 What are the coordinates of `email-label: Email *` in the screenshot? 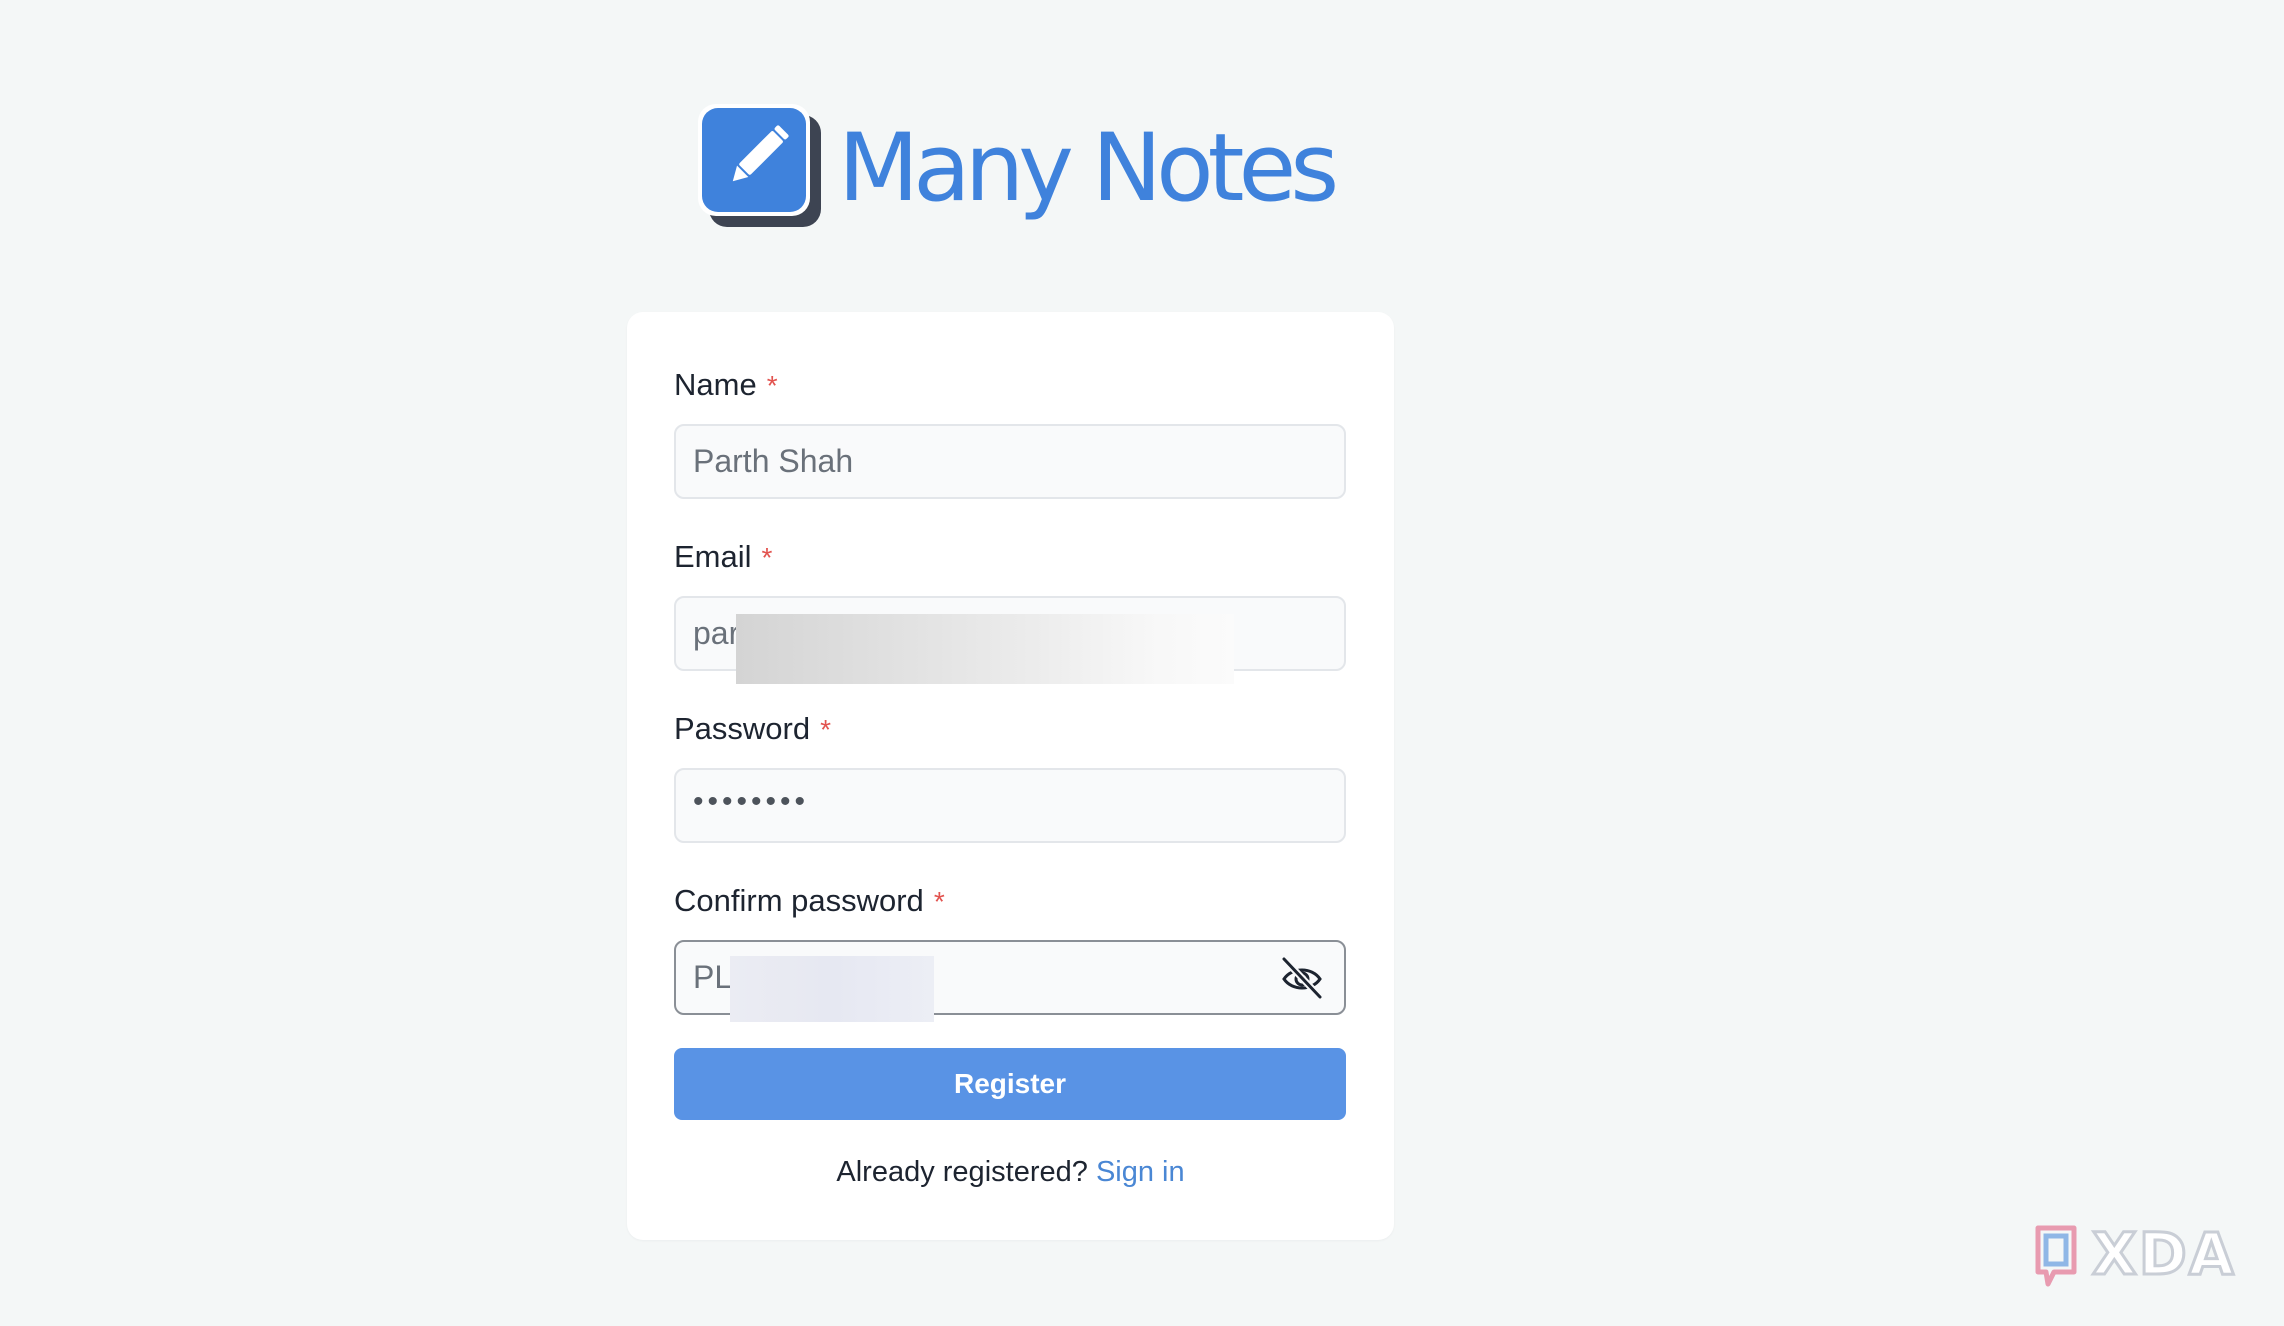 It's located at (723, 556).